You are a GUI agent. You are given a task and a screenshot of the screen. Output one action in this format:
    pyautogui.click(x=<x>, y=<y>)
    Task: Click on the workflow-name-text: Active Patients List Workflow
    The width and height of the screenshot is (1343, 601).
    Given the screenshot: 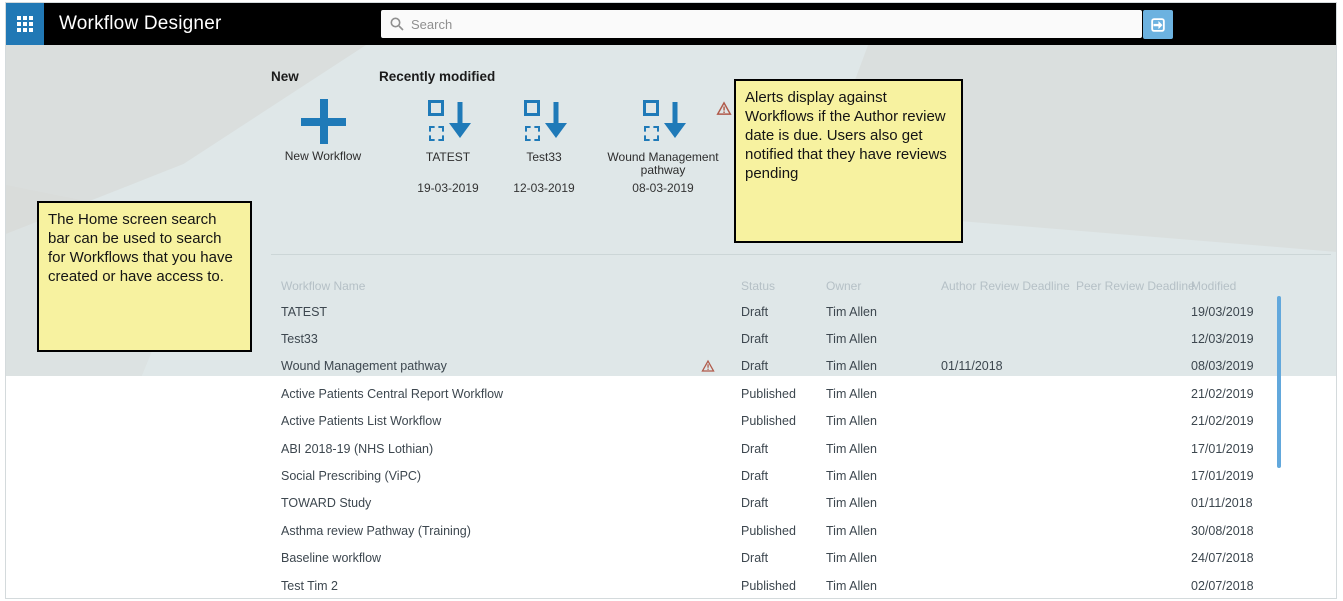 What is the action you would take?
    pyautogui.click(x=361, y=421)
    